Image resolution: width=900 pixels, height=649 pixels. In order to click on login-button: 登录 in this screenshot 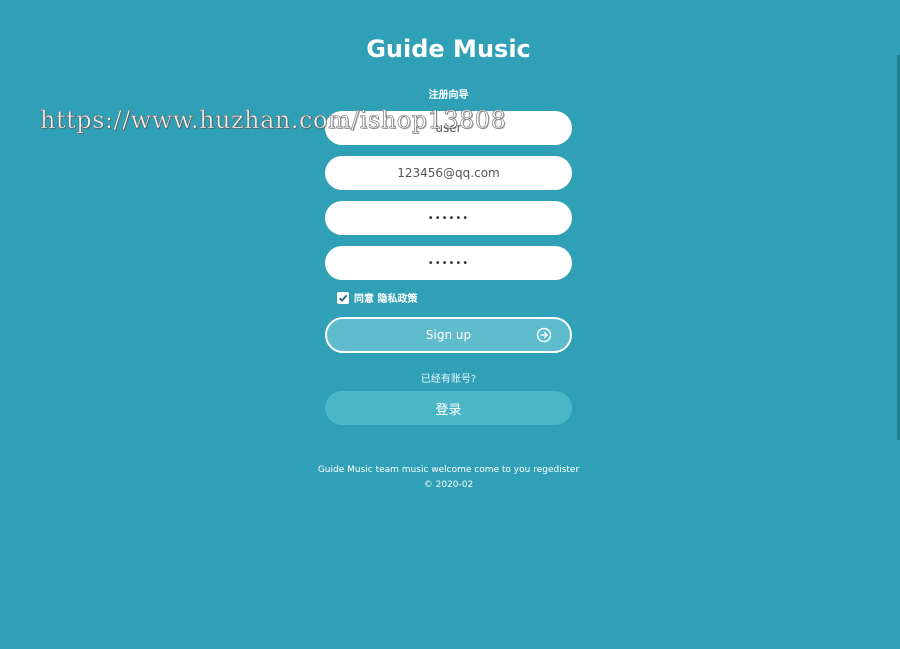, I will do `click(448, 408)`.